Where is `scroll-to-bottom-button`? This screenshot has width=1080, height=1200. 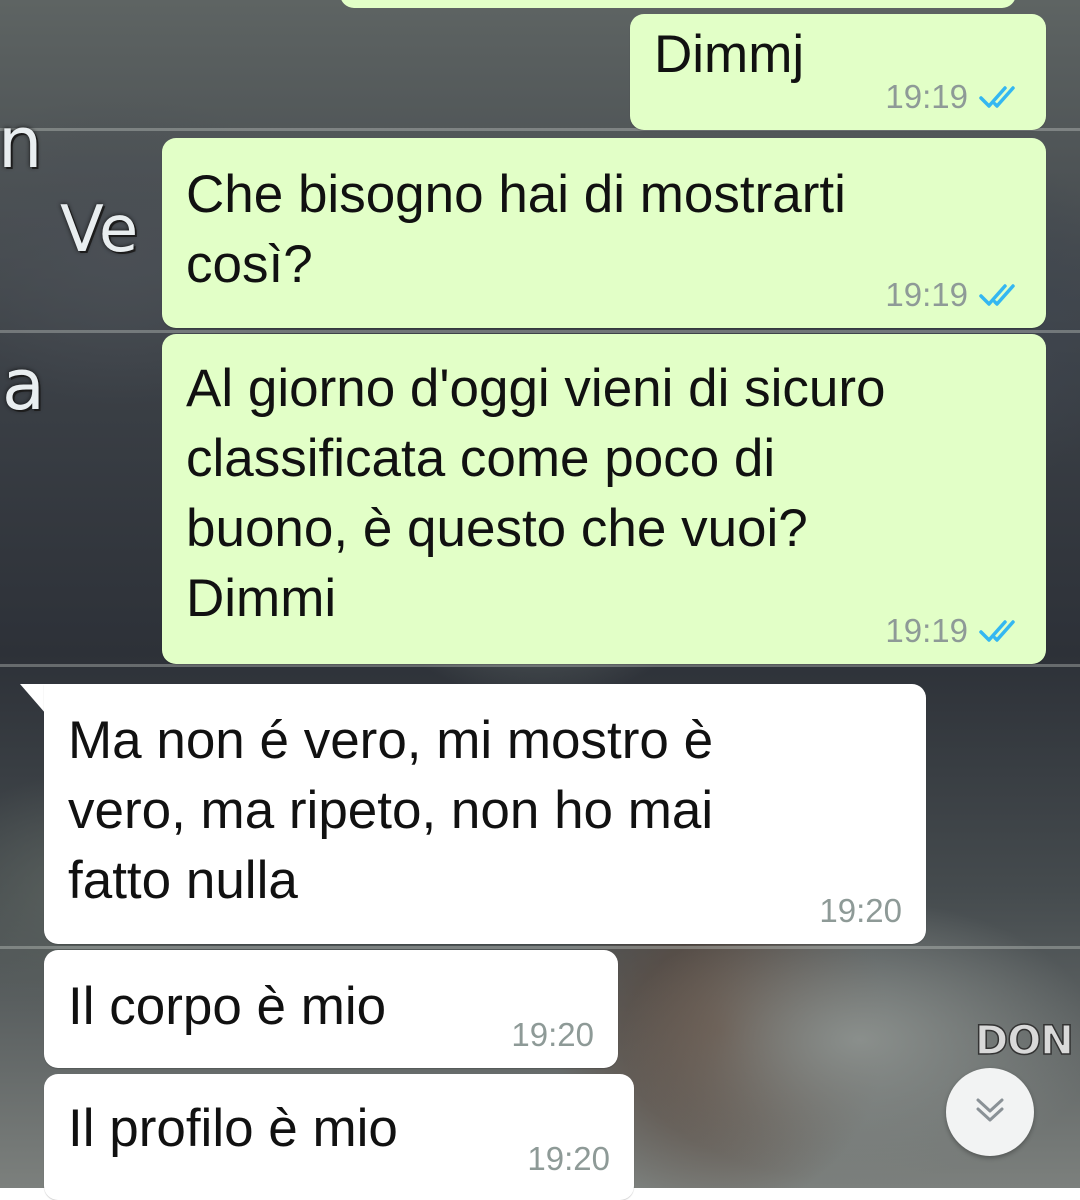
scroll-to-bottom-button is located at coordinates (990, 1112).